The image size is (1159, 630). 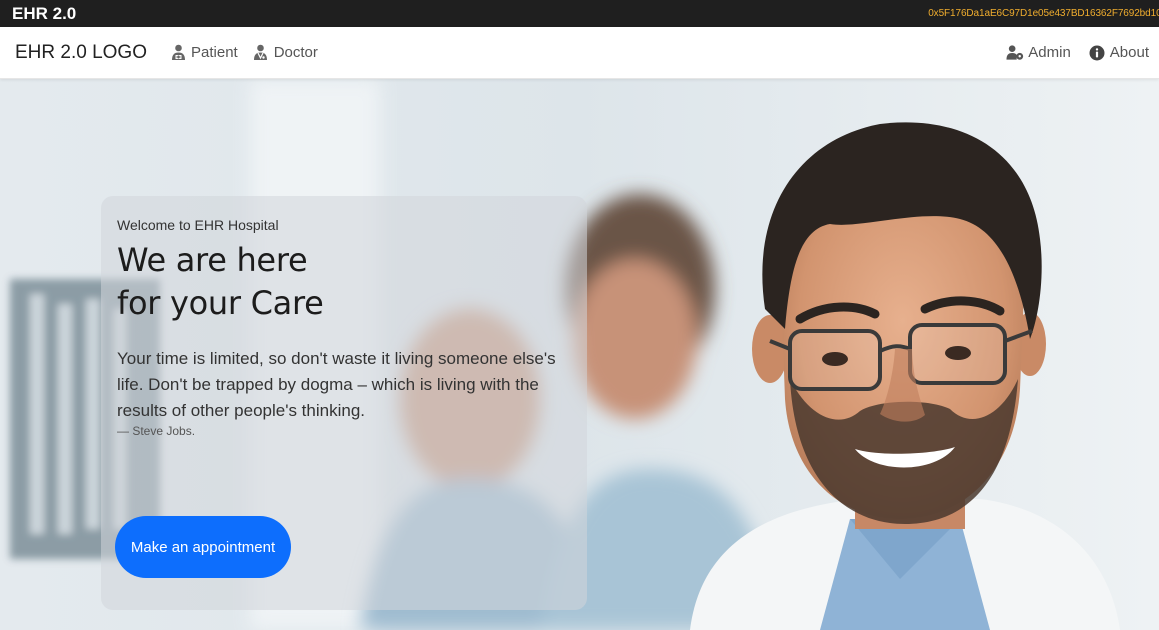 I want to click on nav-doctor-label: Doctor, so click(x=295, y=52).